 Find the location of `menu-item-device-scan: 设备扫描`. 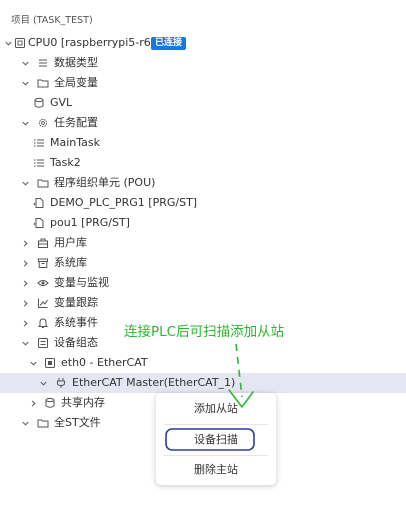

menu-item-device-scan: 设备扫描 is located at coordinates (216, 440).